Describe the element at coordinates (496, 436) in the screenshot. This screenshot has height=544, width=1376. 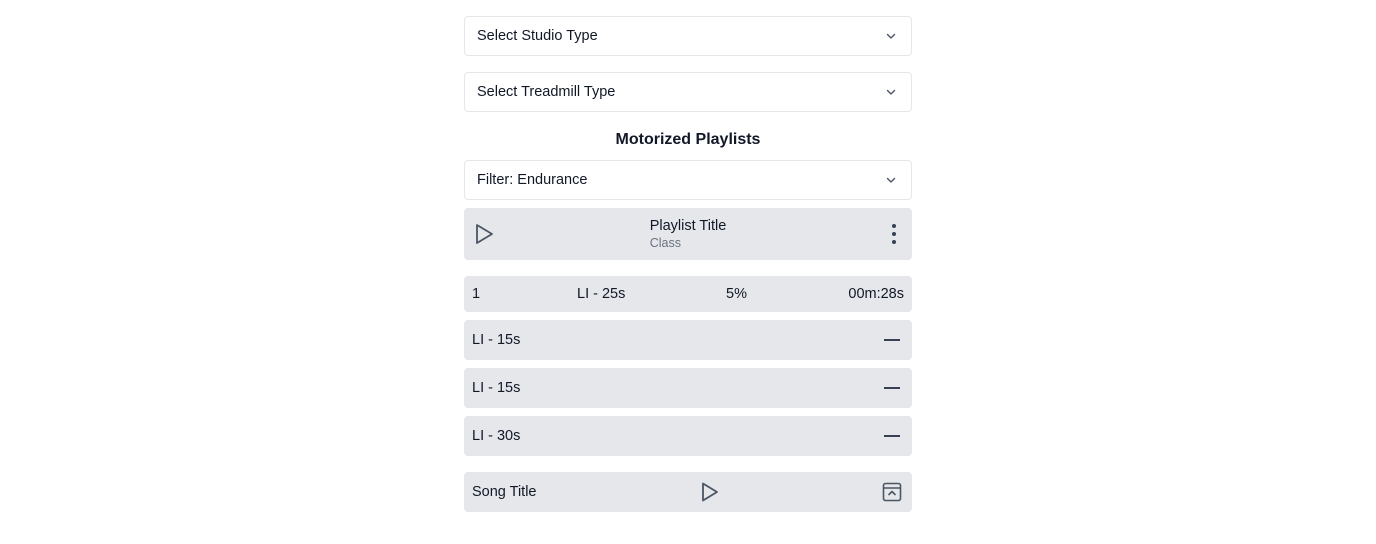
I see `interval-label: LI - 30s` at that location.